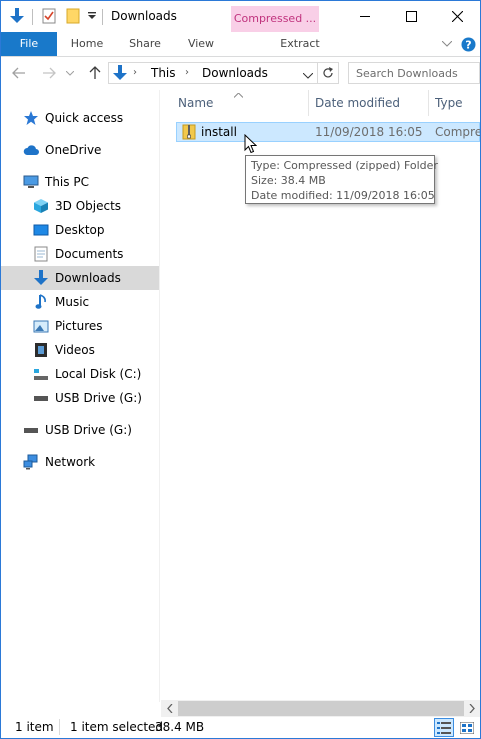 Image resolution: width=481 pixels, height=739 pixels. Describe the element at coordinates (144, 16) in the screenshot. I see `window-title: Downloads` at that location.